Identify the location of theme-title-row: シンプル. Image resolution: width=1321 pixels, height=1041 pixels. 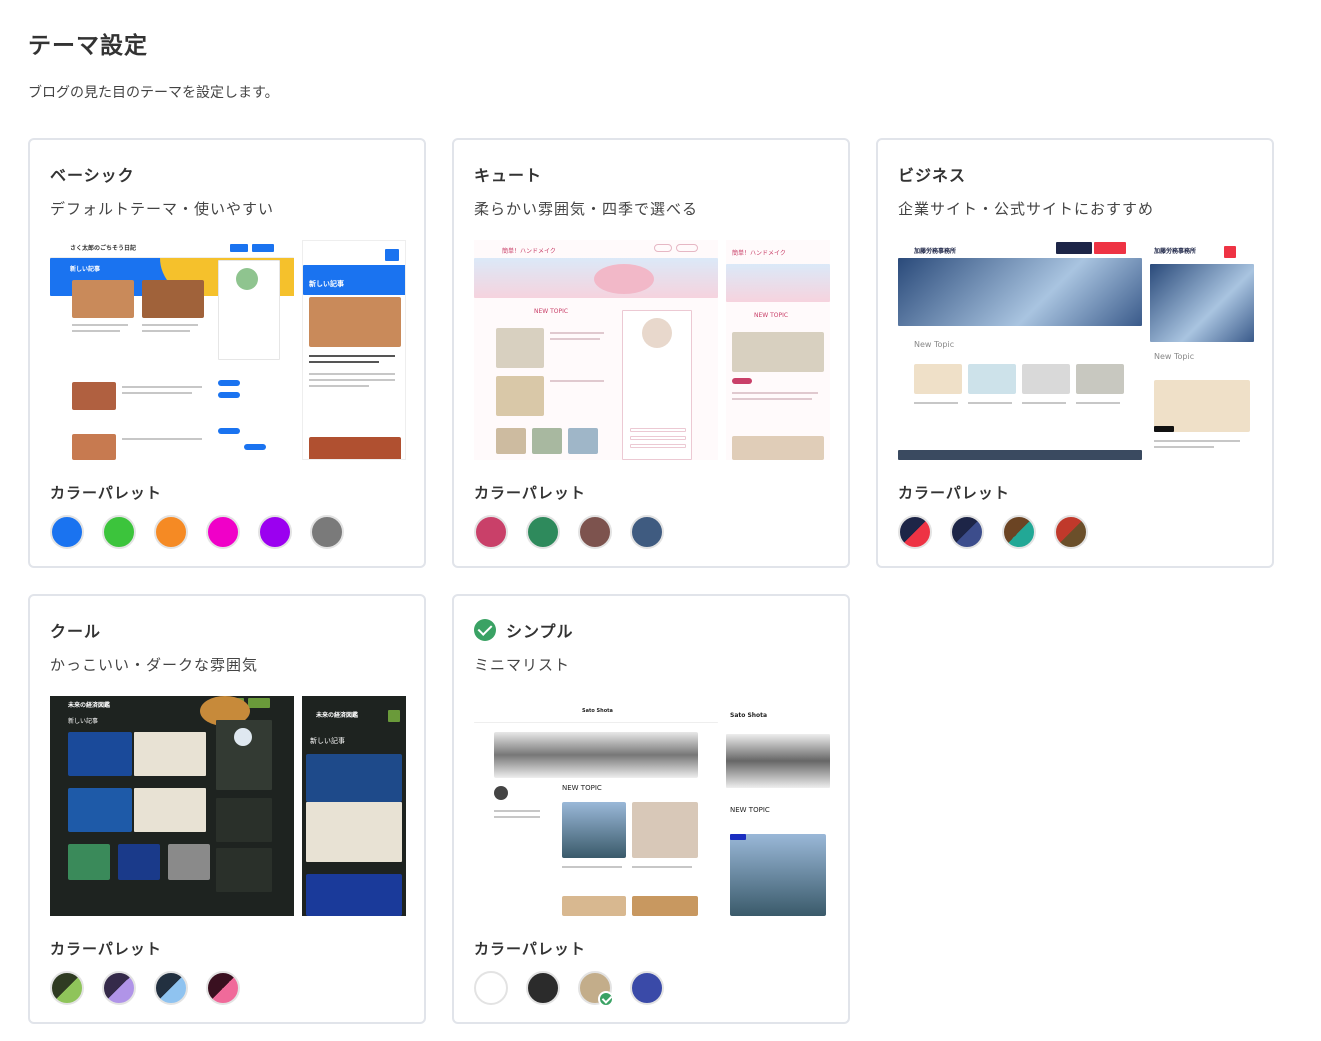
(524, 630).